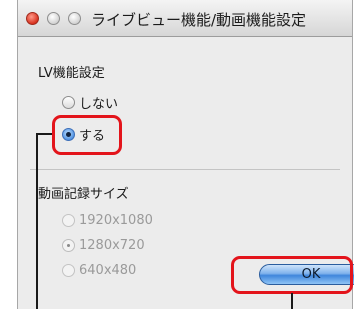 This screenshot has height=309, width=354. Describe the element at coordinates (292, 275) in the screenshot. I see `callout-ok-button` at that location.